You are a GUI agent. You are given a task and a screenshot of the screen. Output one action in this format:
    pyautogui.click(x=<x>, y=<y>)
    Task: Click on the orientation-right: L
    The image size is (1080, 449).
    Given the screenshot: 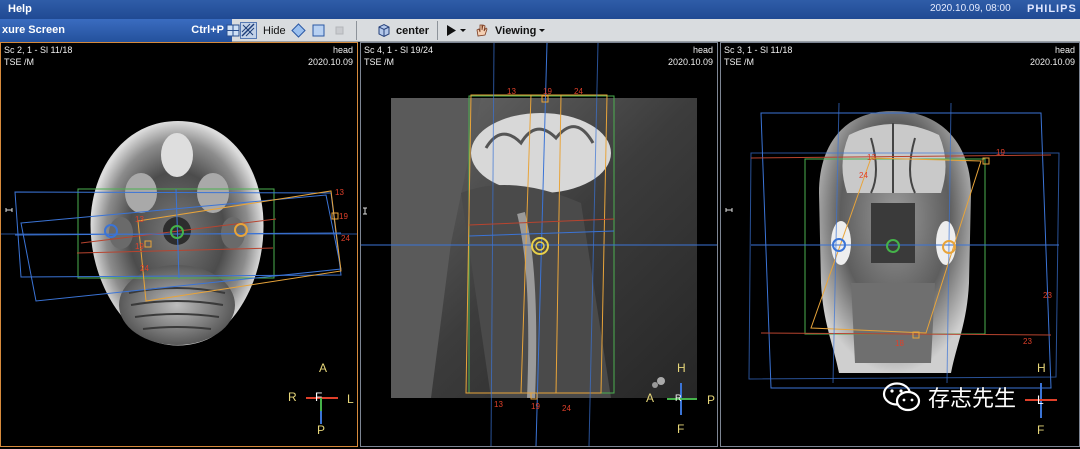 What is the action you would take?
    pyautogui.click(x=350, y=399)
    